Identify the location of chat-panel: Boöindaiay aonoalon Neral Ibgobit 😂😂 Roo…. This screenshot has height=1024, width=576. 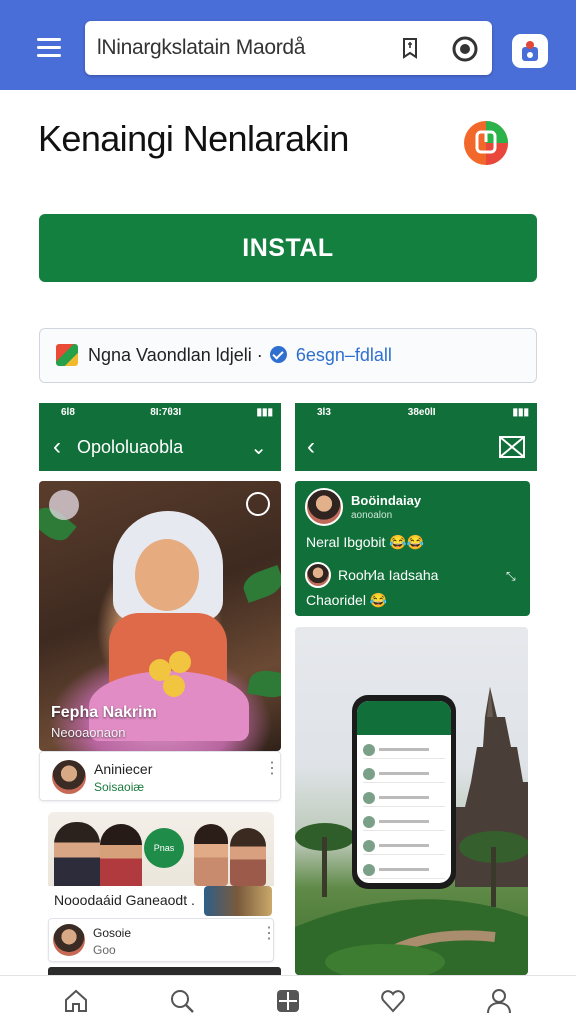
(412, 548).